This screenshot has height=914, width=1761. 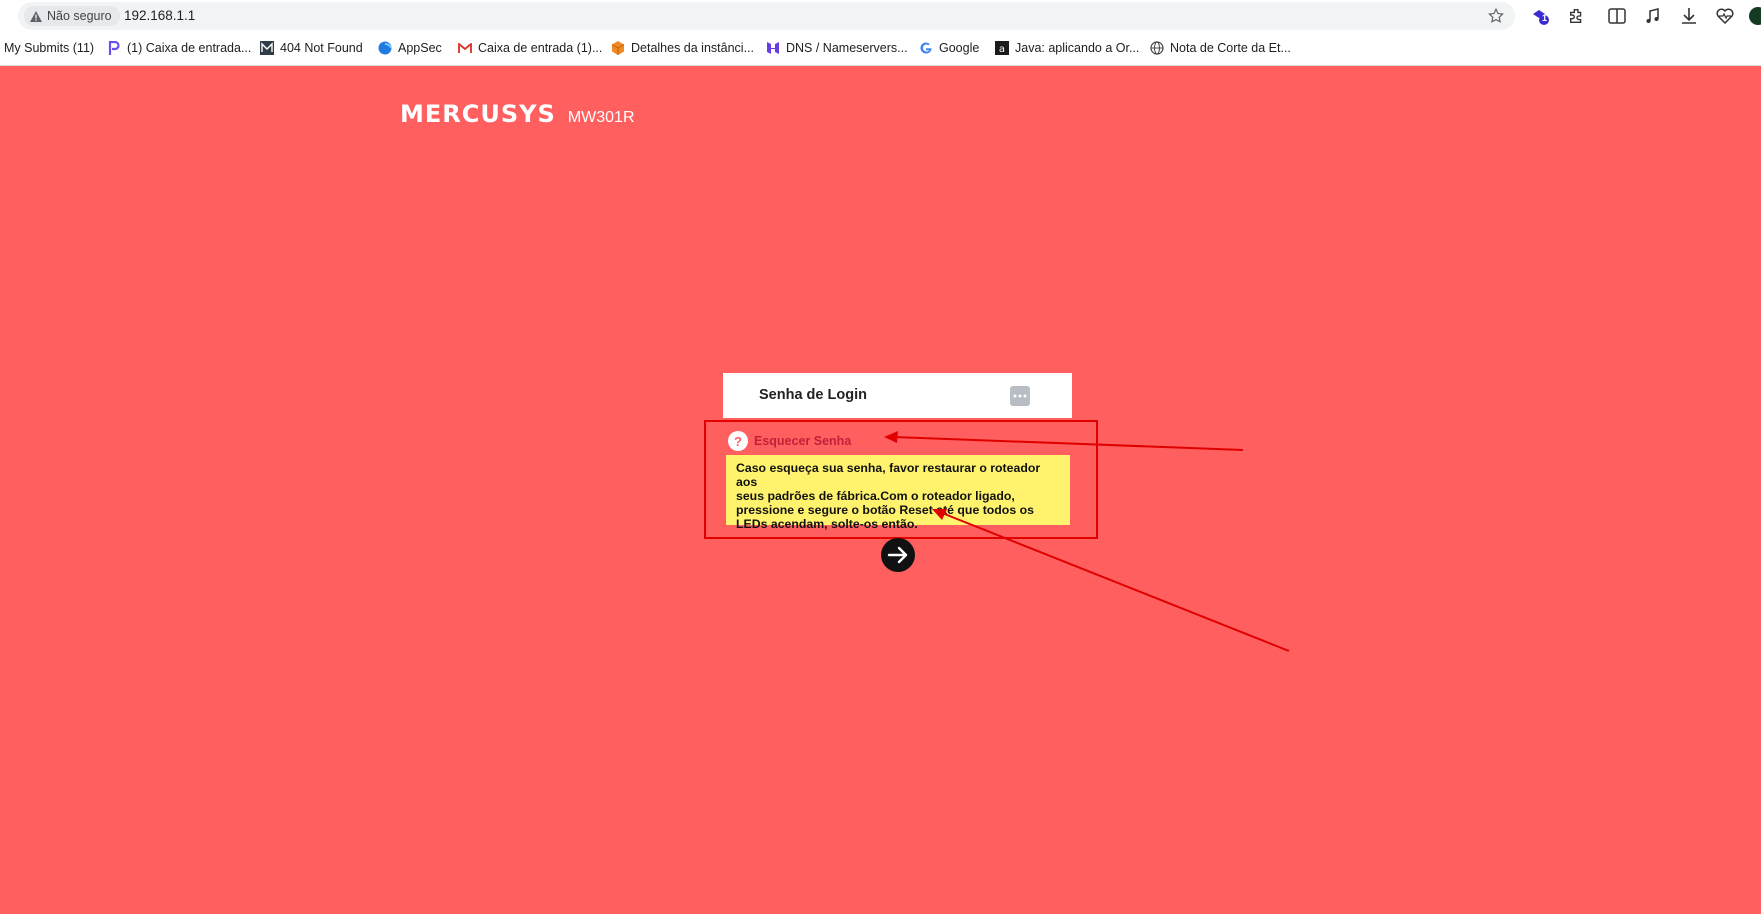 I want to click on m-logo-icon, so click(x=267, y=48).